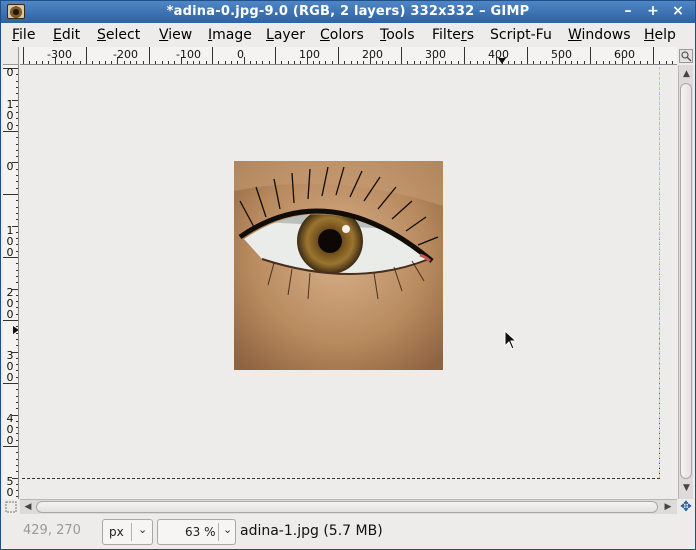 The height and width of the screenshot is (550, 696). I want to click on zoom-image-icon-glyph, so click(686, 56).